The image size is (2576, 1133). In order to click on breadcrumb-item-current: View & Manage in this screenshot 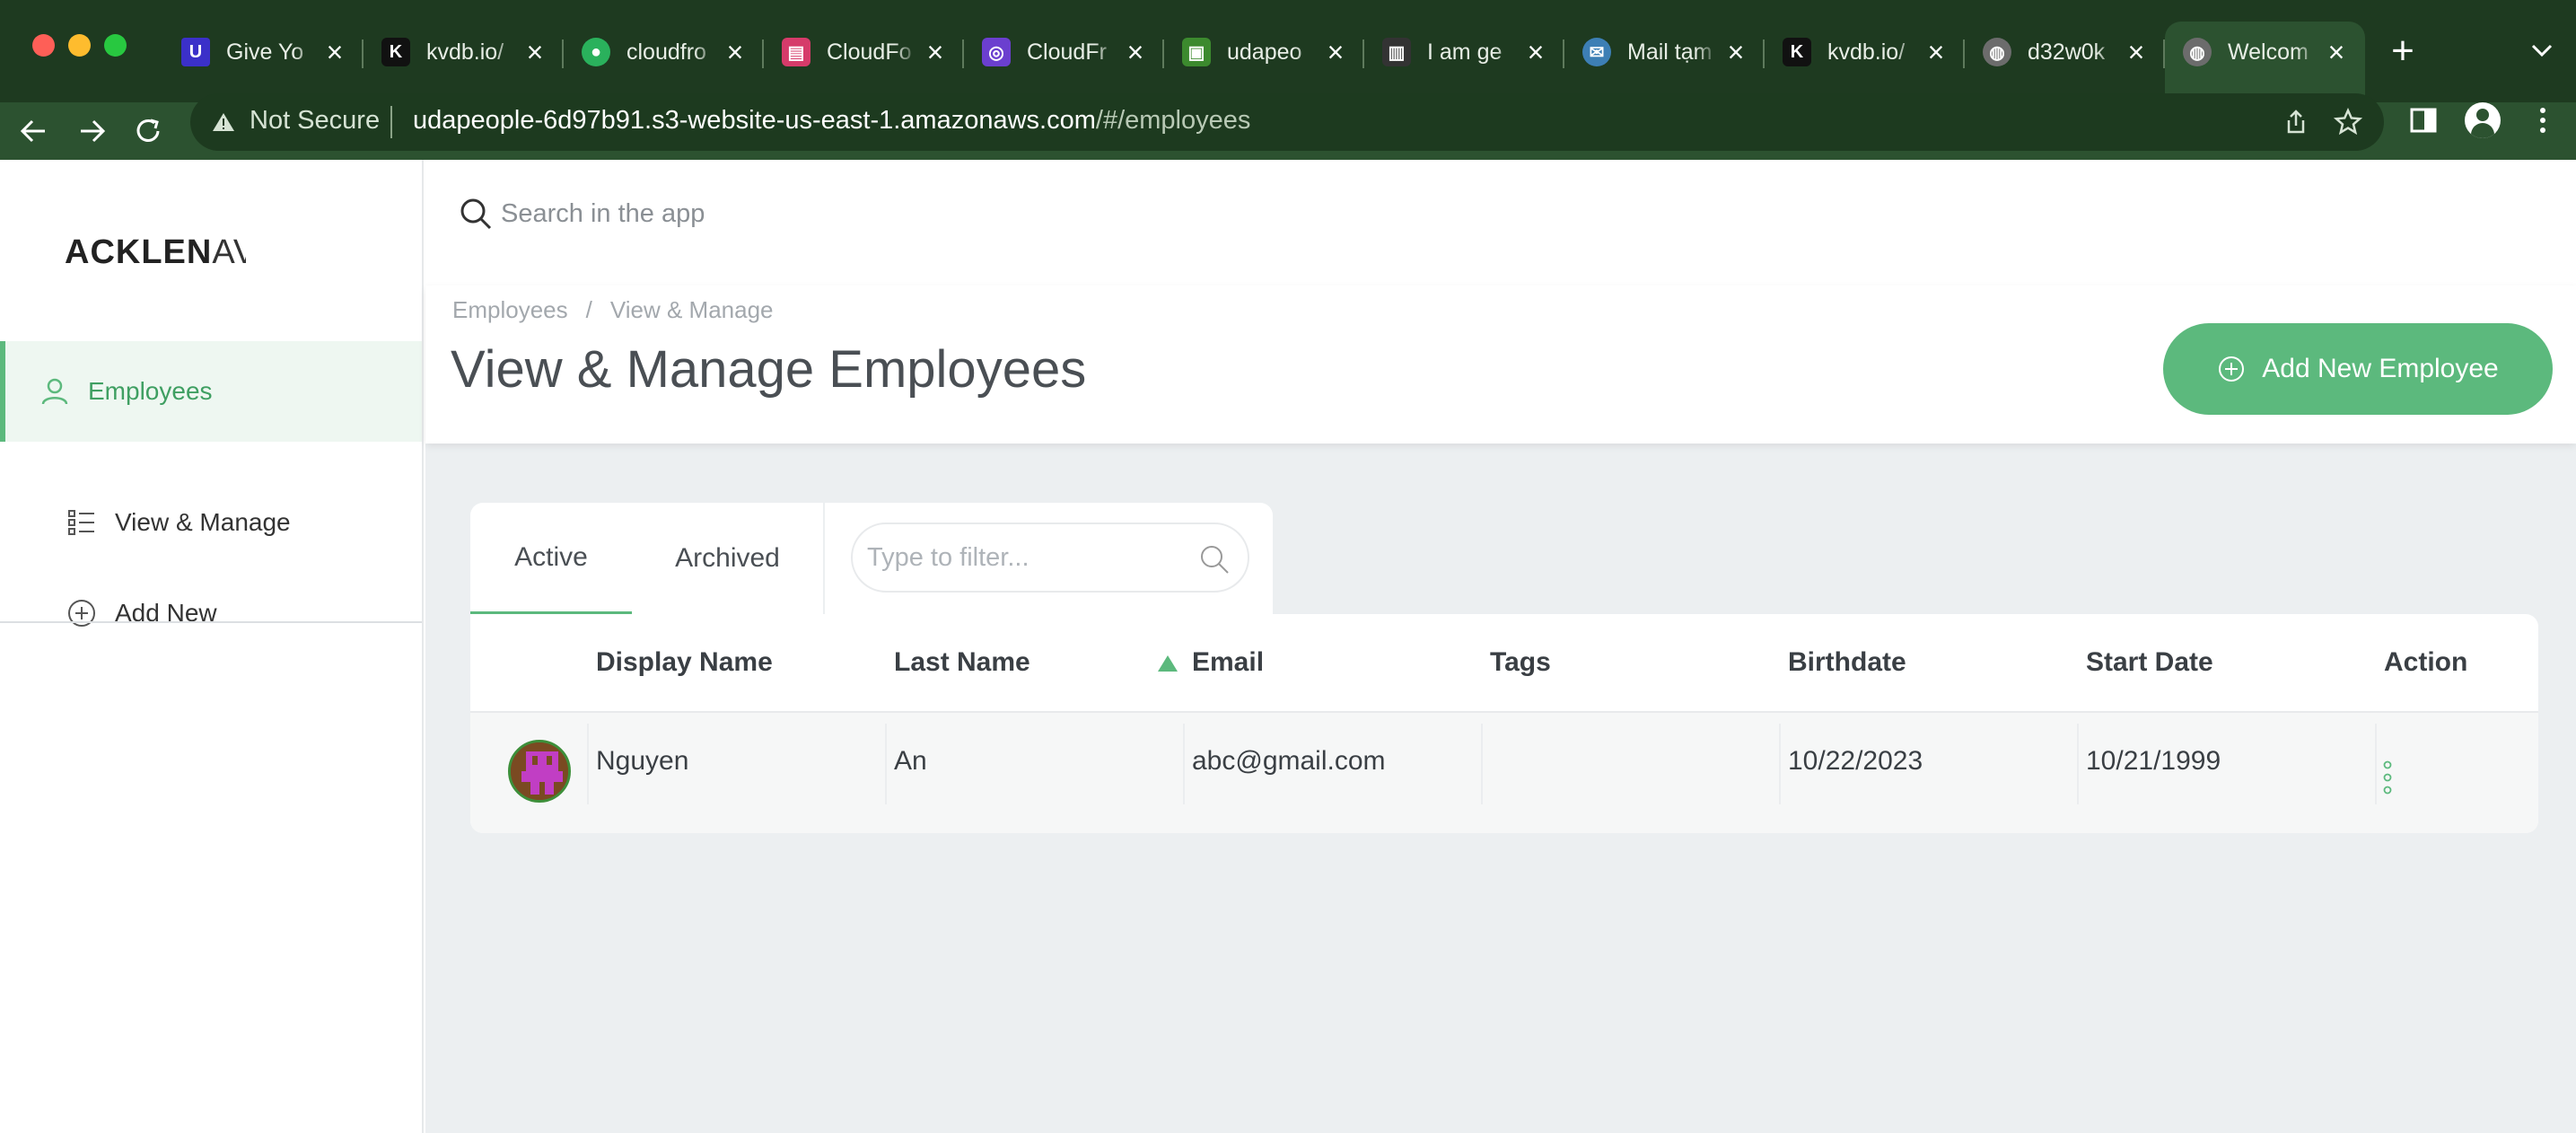, I will do `click(691, 309)`.